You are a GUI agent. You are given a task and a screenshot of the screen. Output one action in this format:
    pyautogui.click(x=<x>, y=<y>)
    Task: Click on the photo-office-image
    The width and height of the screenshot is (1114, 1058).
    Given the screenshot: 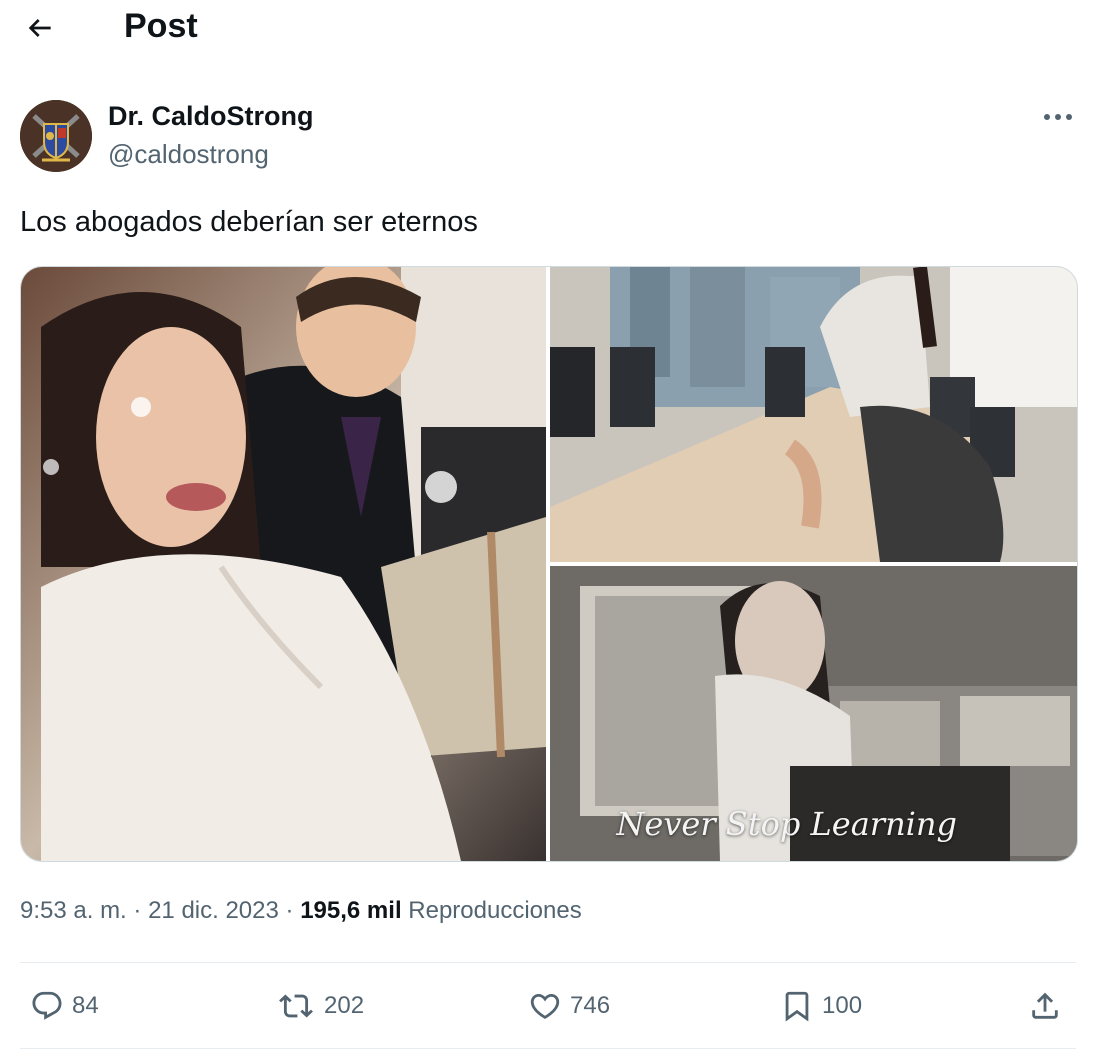 What is the action you would take?
    pyautogui.click(x=813, y=414)
    